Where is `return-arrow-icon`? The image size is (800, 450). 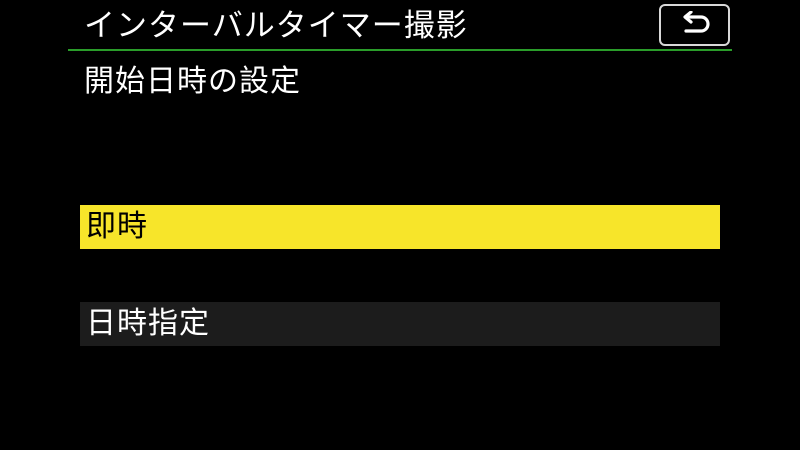
return-arrow-icon is located at coordinates (695, 25).